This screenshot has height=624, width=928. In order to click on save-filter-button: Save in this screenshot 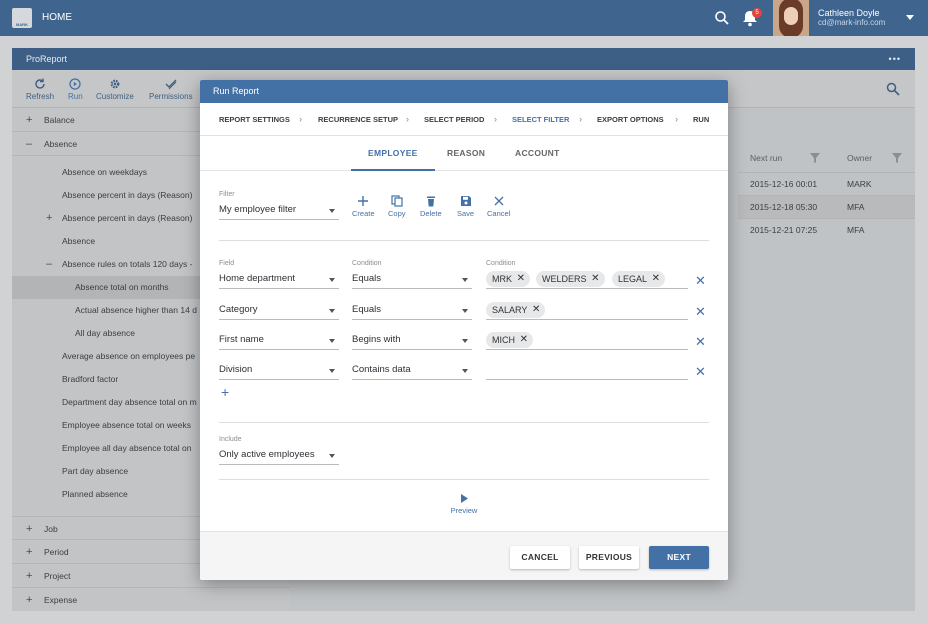, I will do `click(465, 206)`.